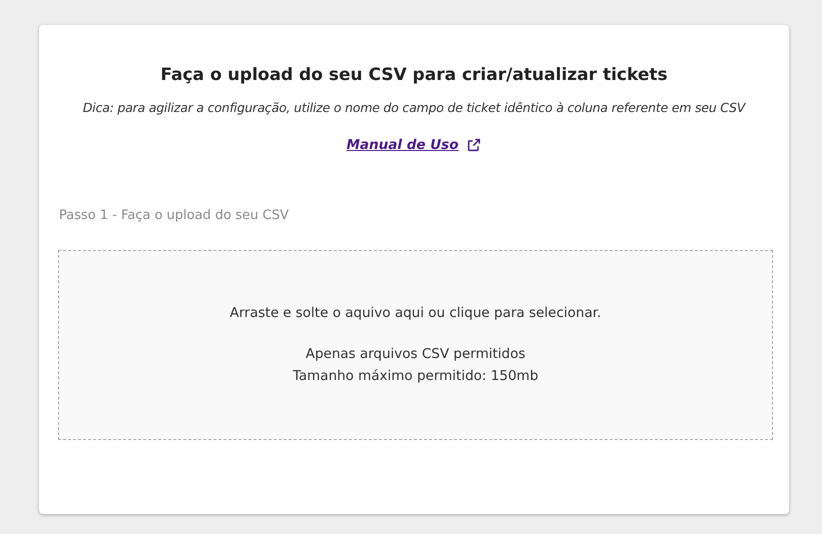 This screenshot has width=822, height=534. I want to click on manual-link: Manual de Uso, so click(414, 145).